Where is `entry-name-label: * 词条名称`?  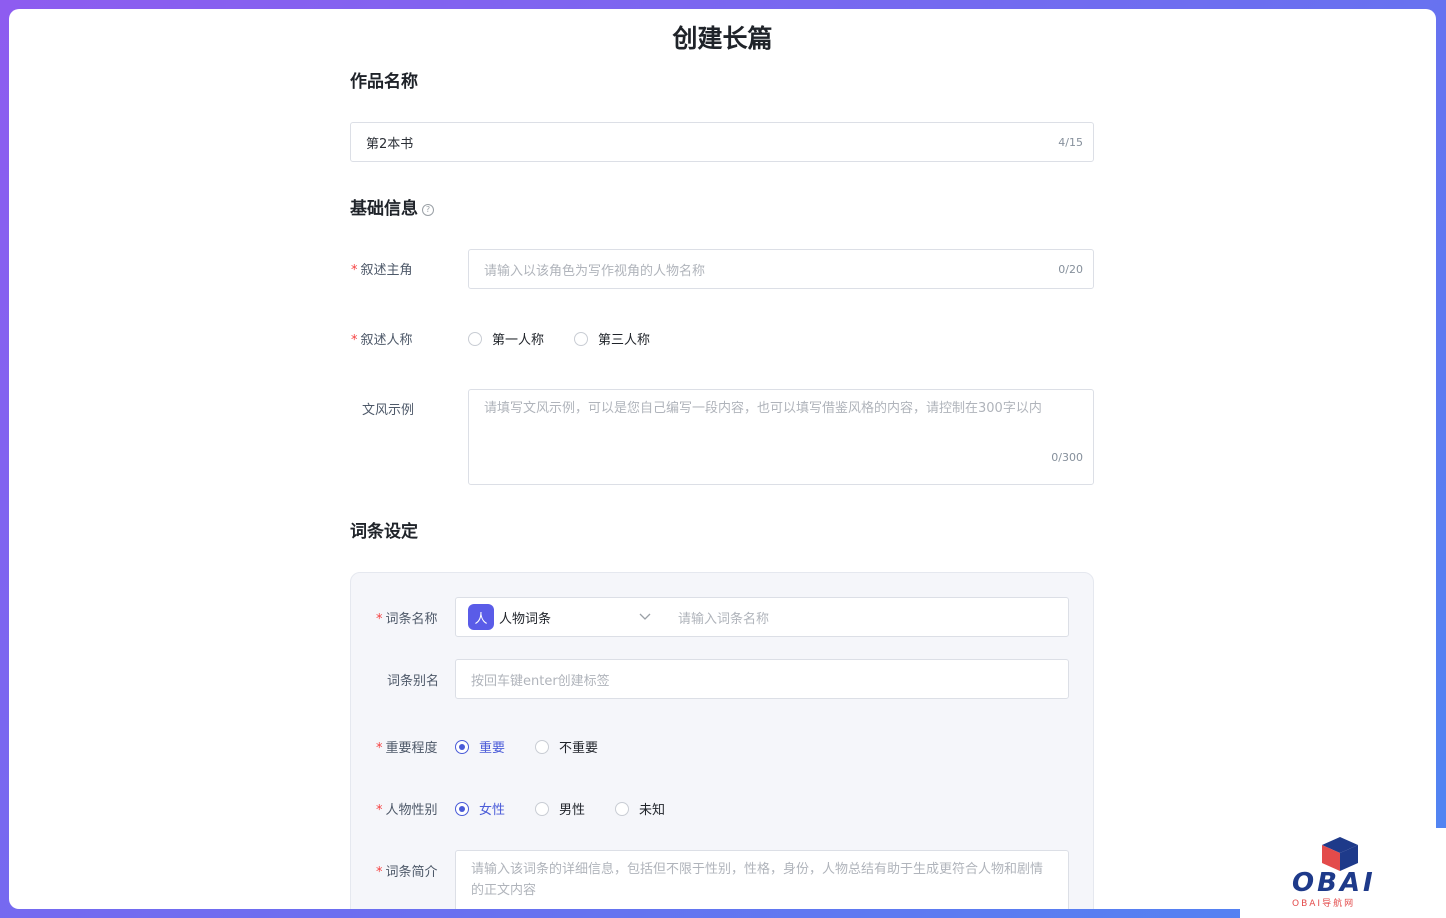 entry-name-label: * 词条名称 is located at coordinates (407, 617).